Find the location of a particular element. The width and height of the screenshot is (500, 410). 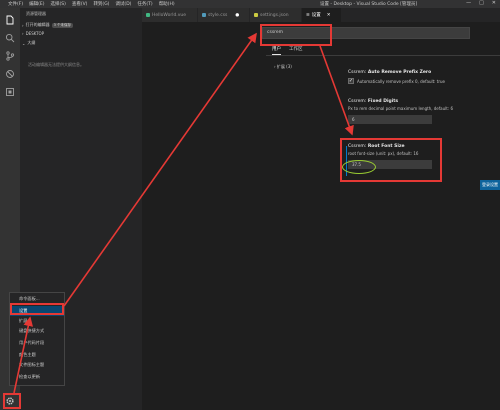

setting-title: Cssrem: Auto Remove Prefix Zero is located at coordinates (423, 72).